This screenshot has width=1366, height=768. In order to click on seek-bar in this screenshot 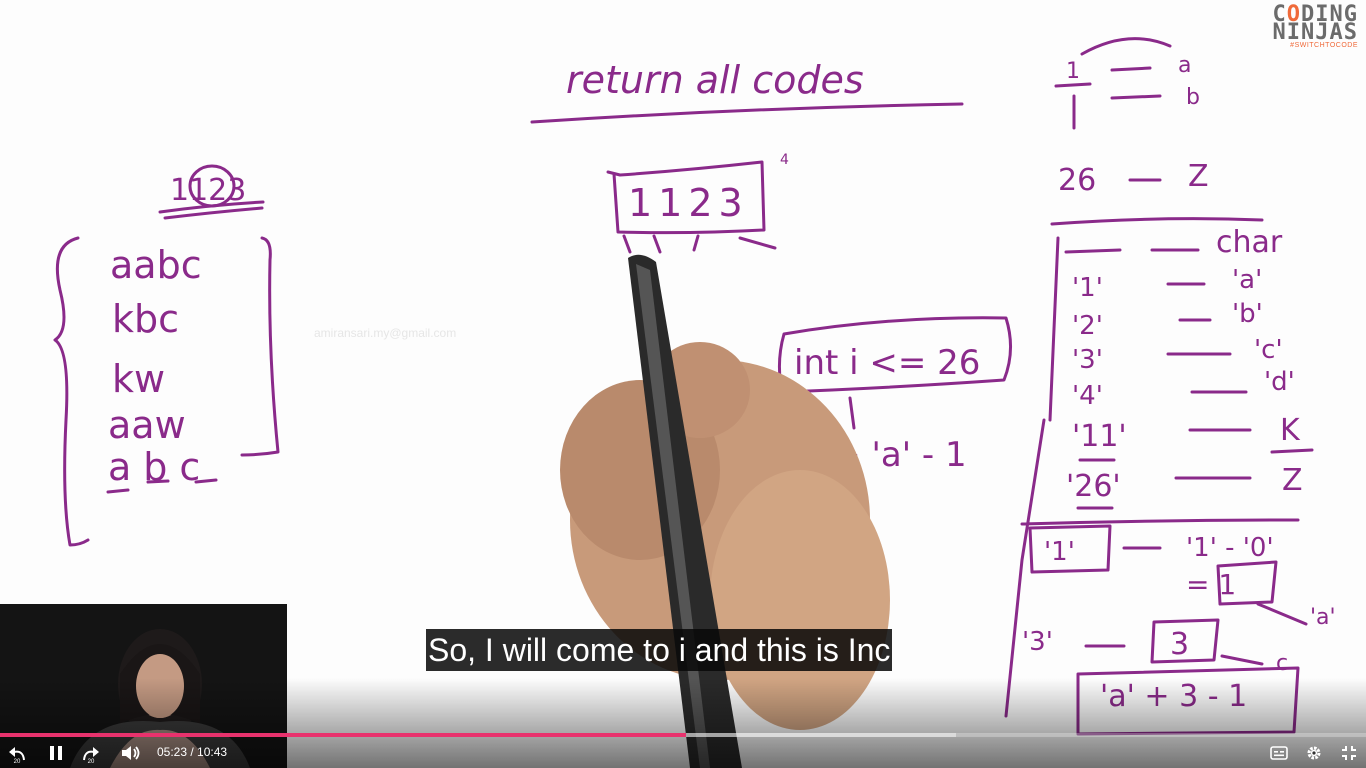, I will do `click(683, 735)`.